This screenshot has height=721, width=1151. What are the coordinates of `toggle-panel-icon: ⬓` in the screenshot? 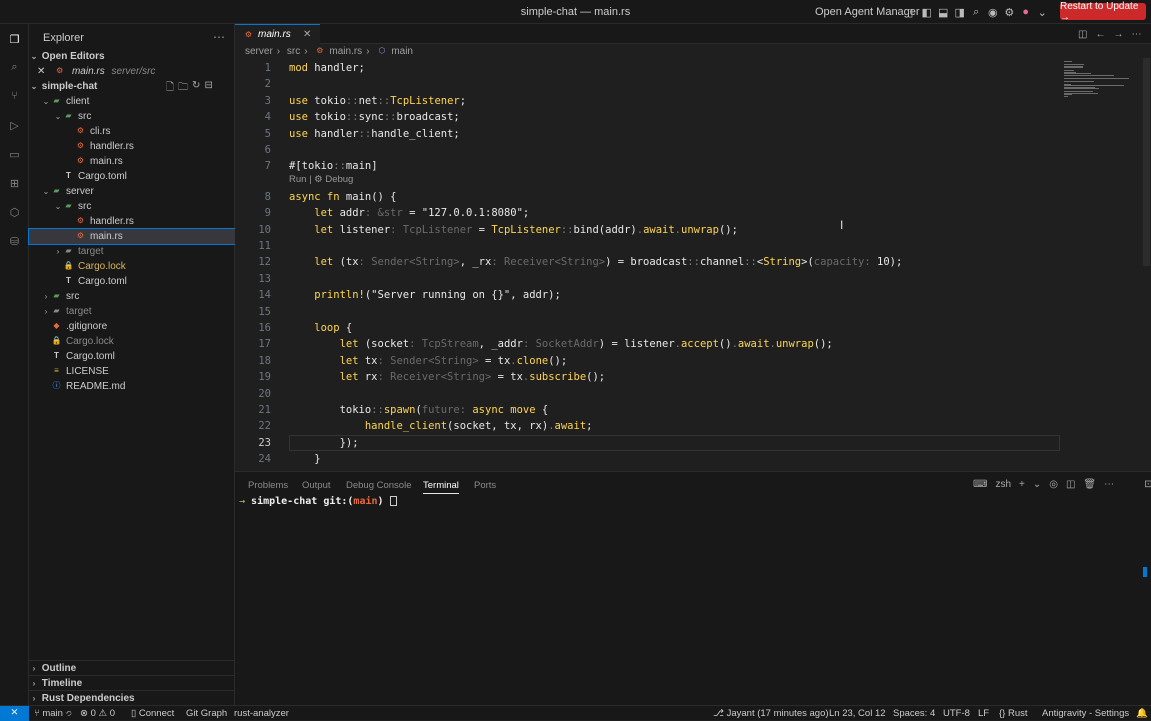 It's located at (943, 12).